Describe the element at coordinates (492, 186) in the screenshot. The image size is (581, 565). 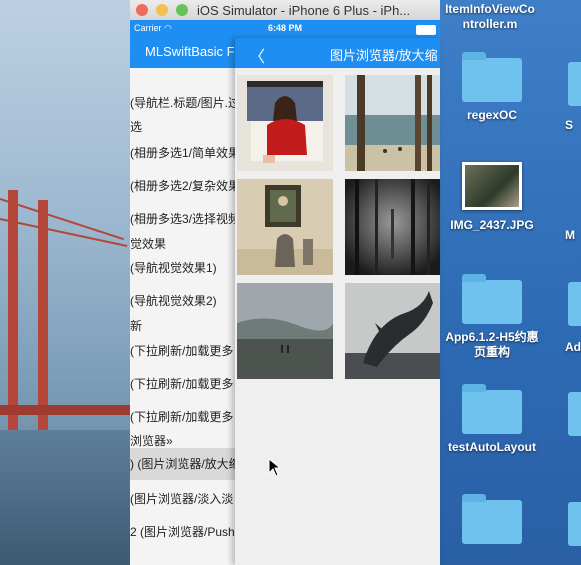
I see `image-thumbnail-icon` at that location.